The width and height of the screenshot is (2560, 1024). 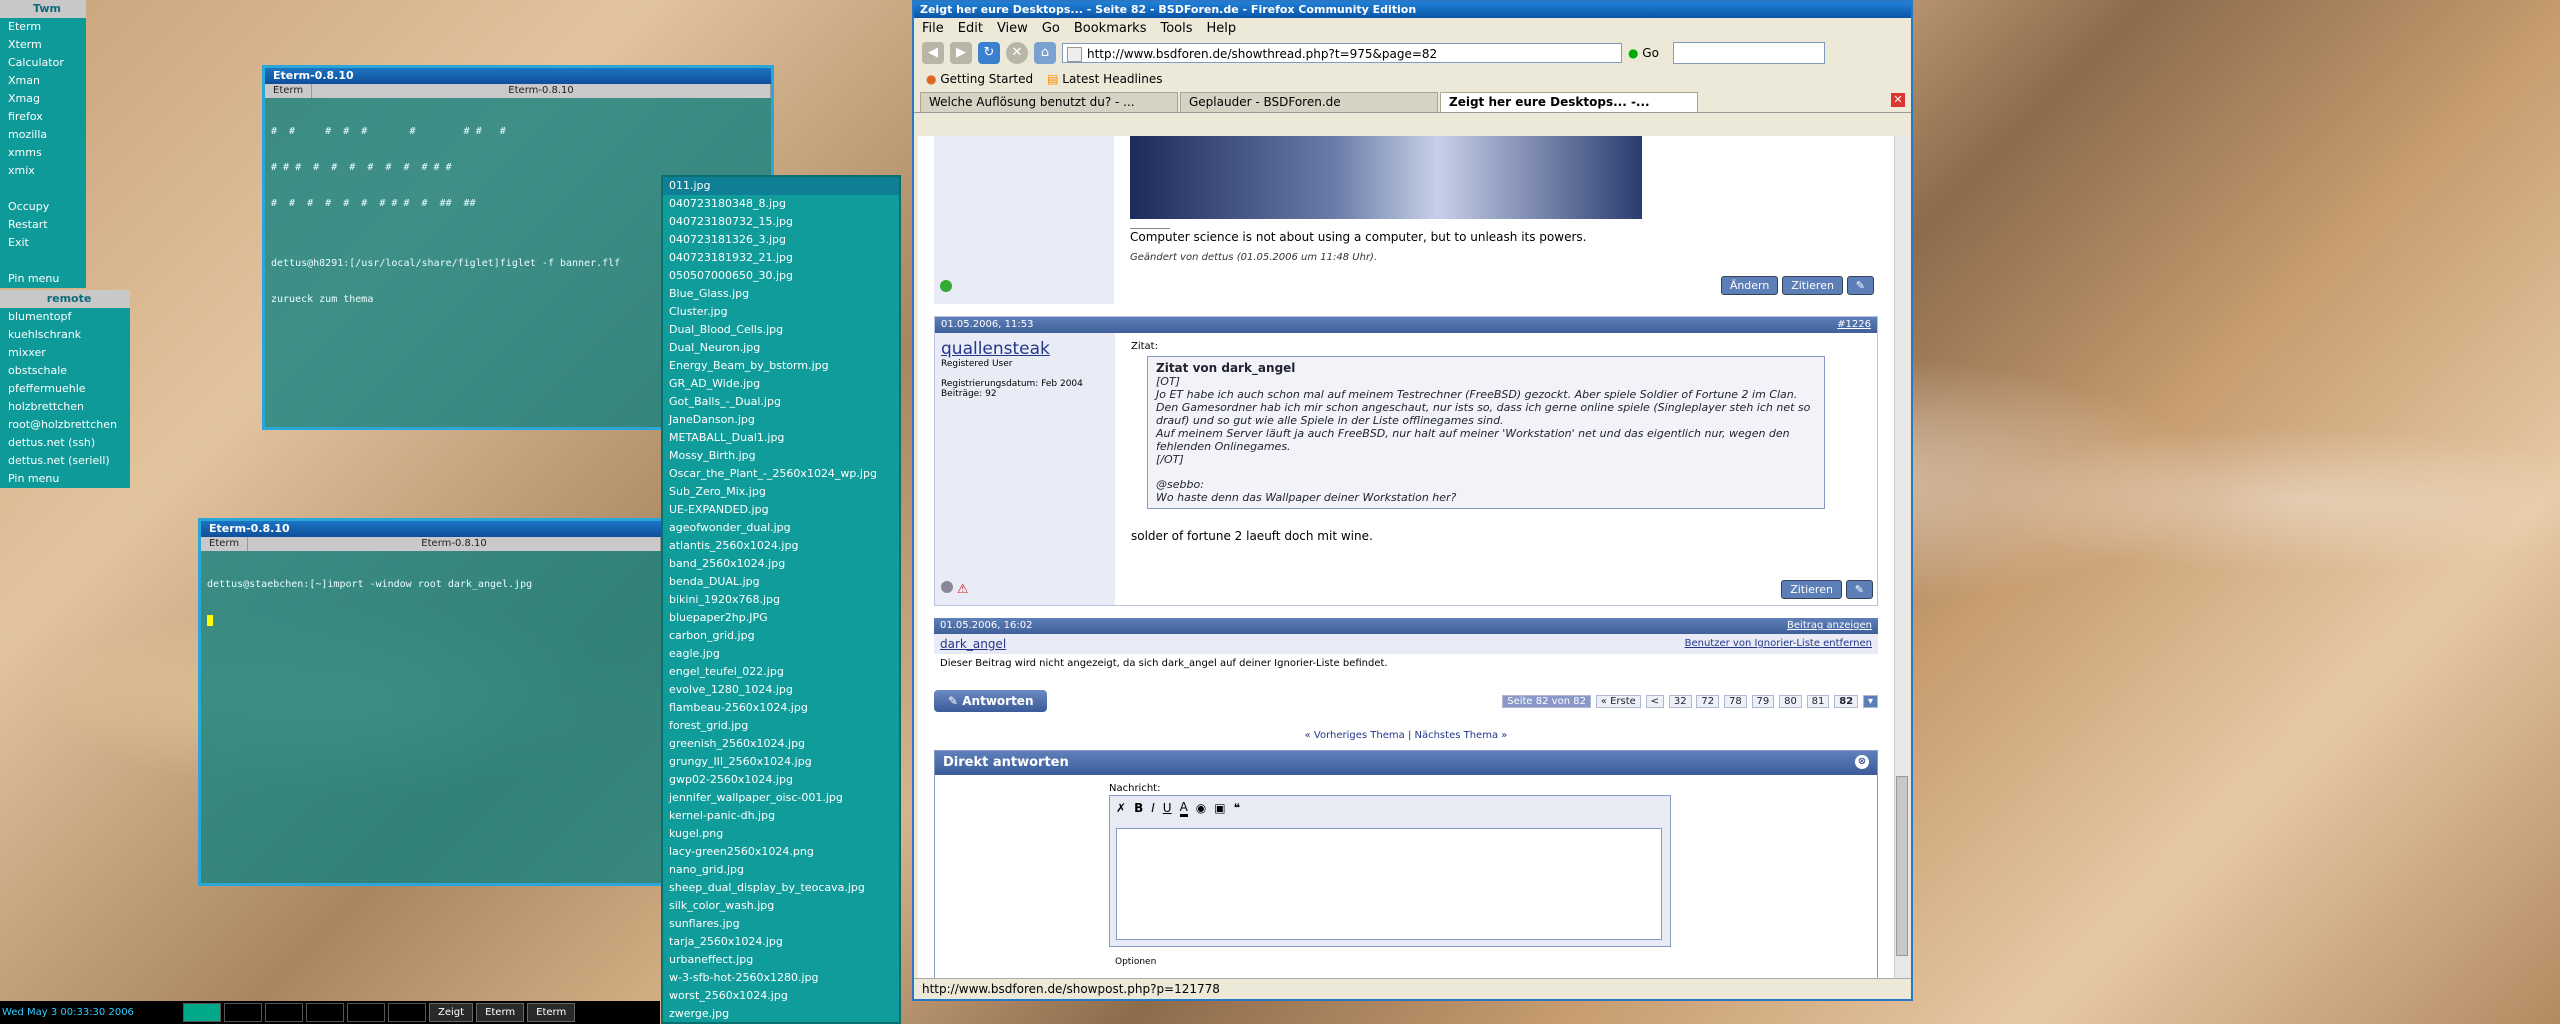 I want to click on file-list-item: JaneDanson.jpg, so click(x=781, y=420).